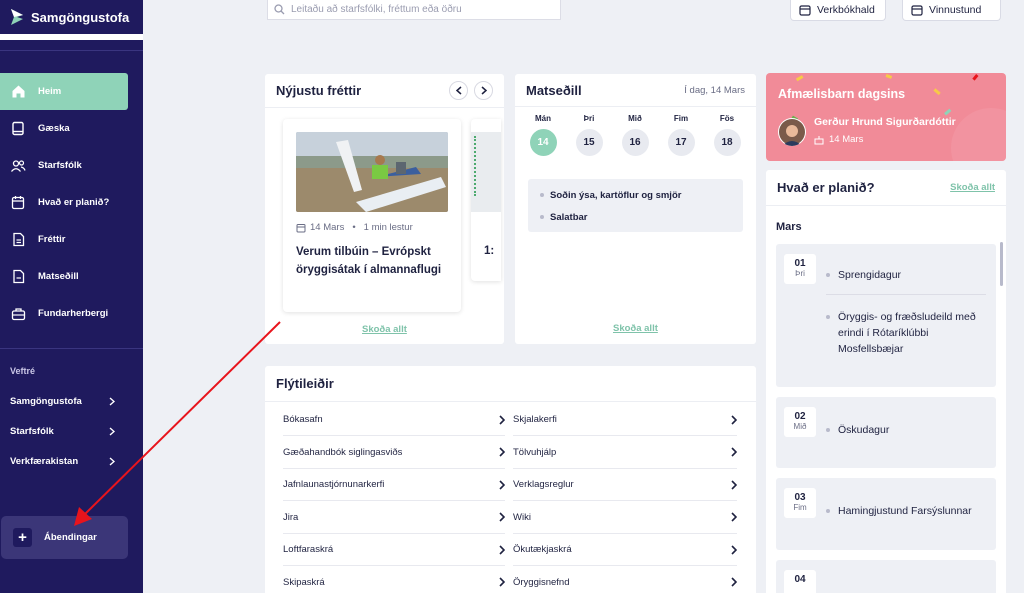 The image size is (1024, 593). Describe the element at coordinates (71, 461) in the screenshot. I see `ext-item-verkfaerakistan: Verkfærakistan` at that location.